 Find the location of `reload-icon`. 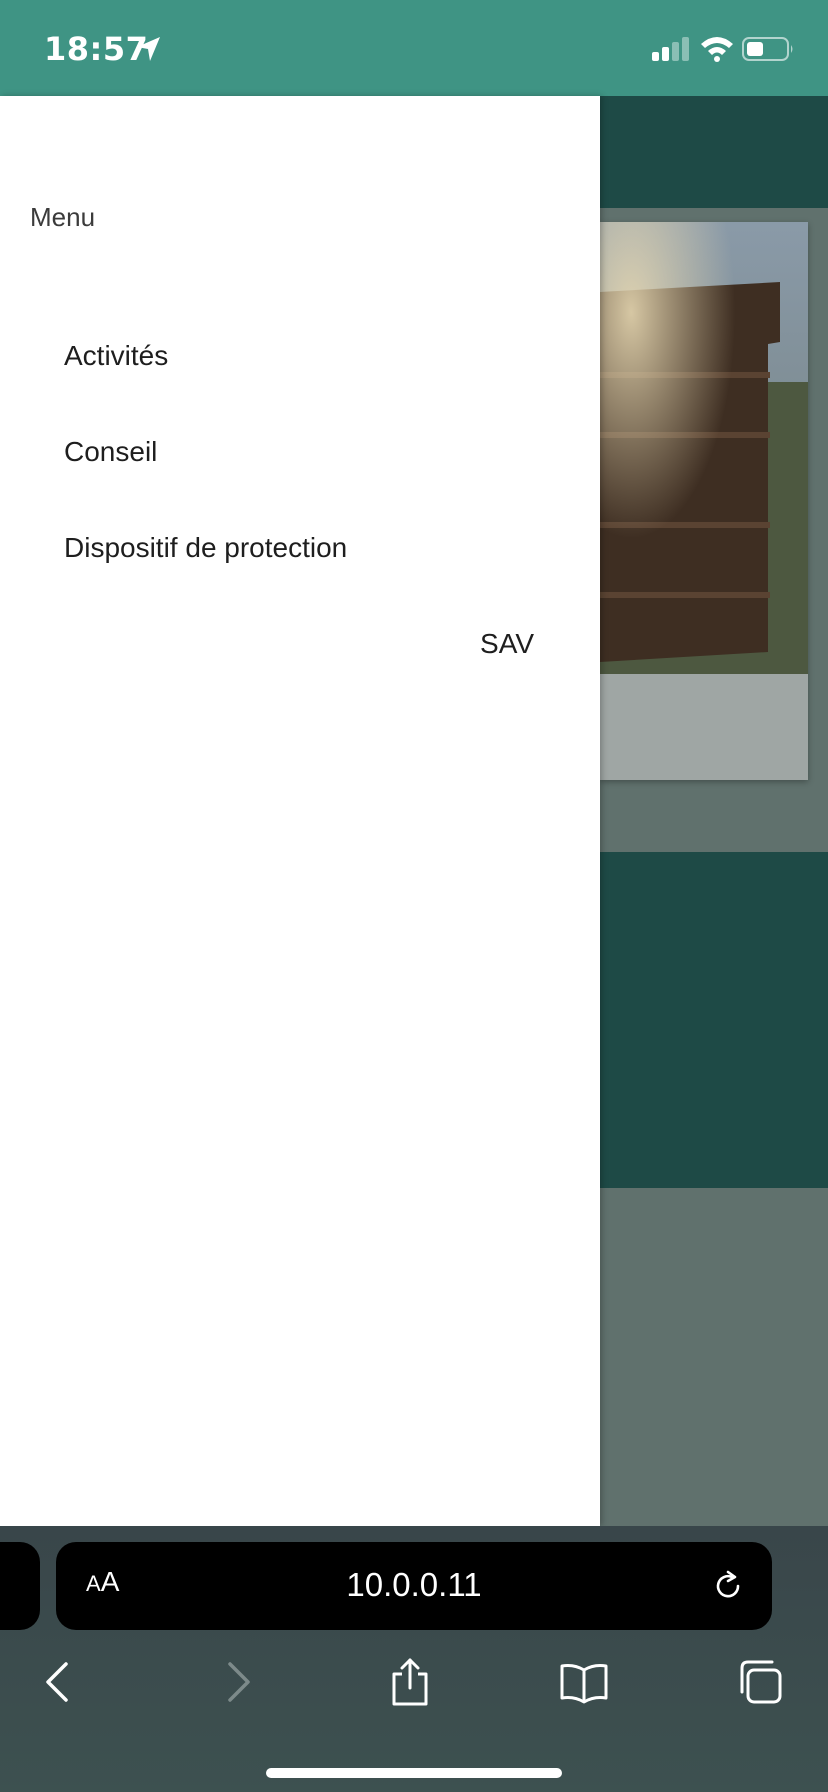

reload-icon is located at coordinates (728, 1586).